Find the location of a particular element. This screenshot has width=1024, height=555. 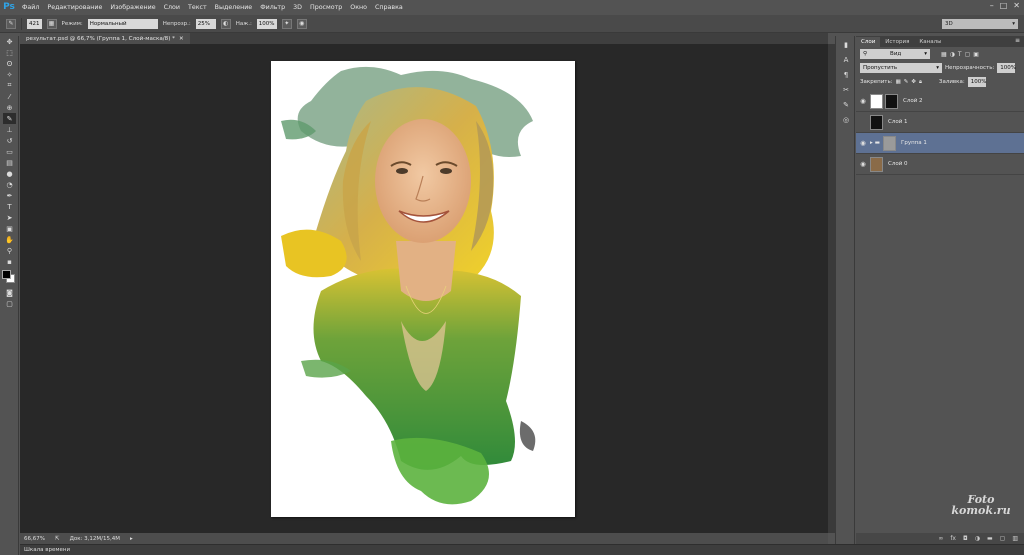

tool-presets-icon: ✂ is located at coordinates (846, 90).